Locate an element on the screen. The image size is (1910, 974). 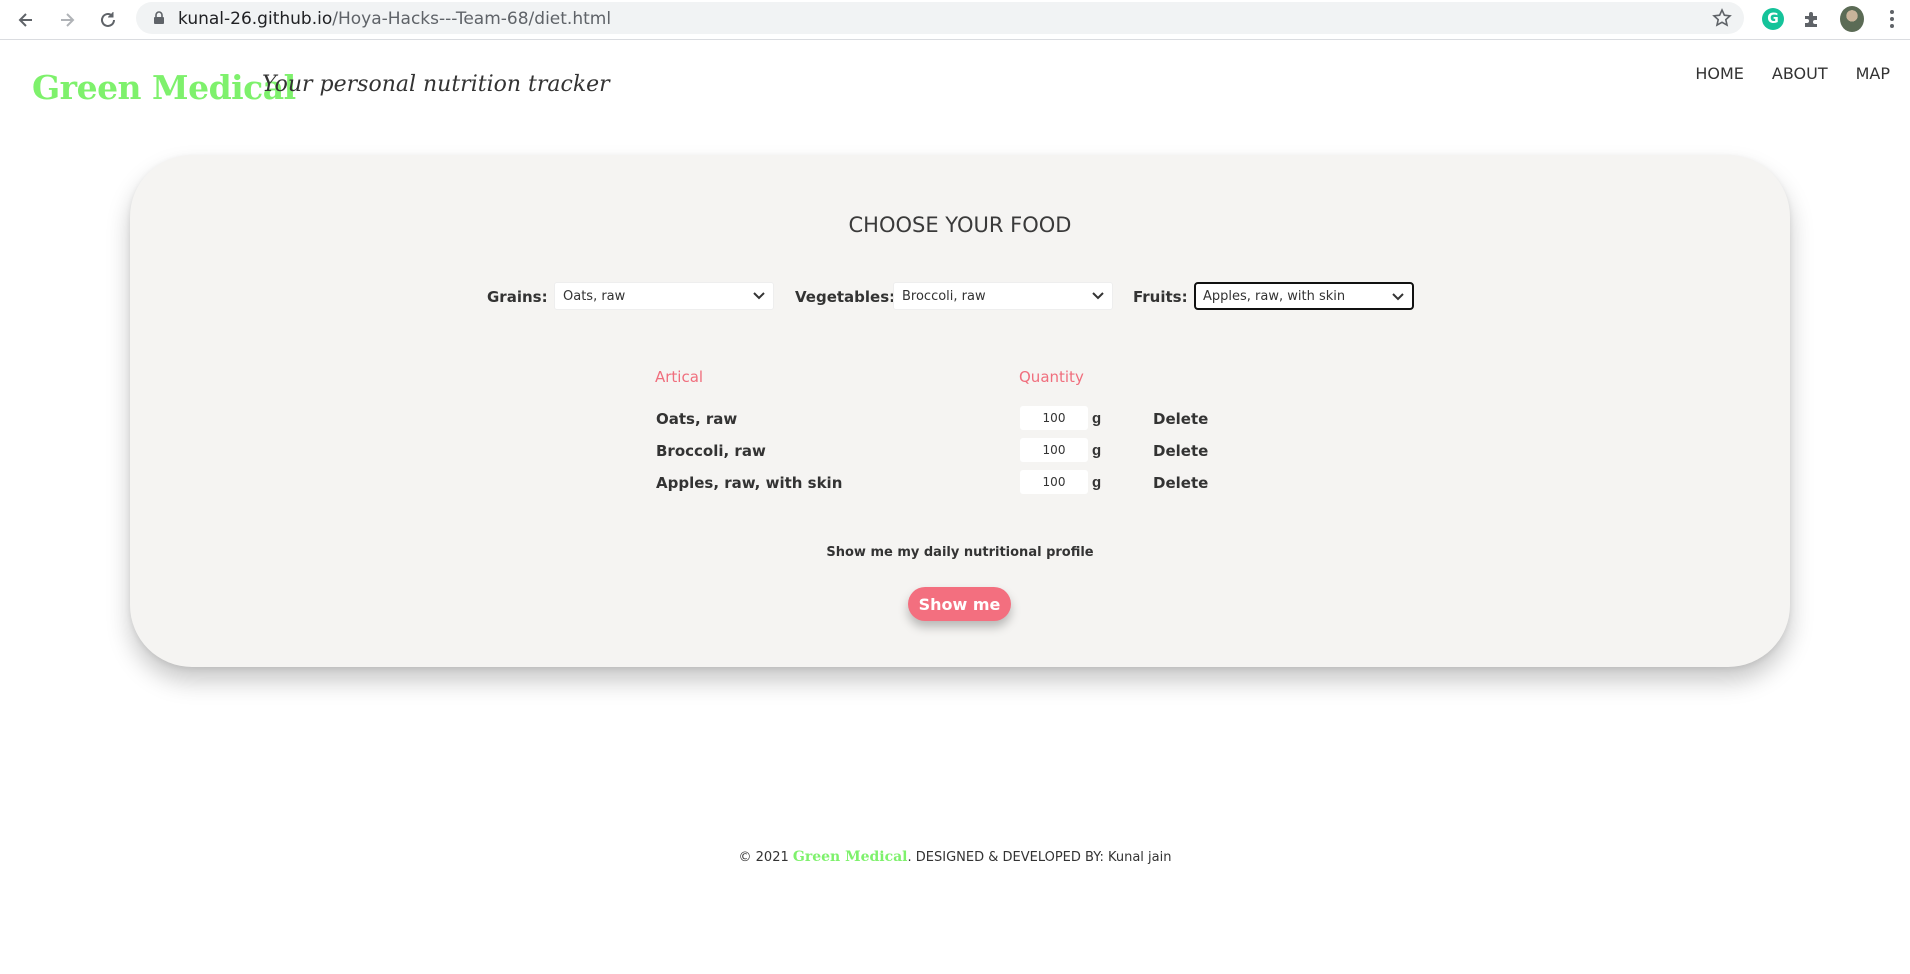
footer-copyright: © 2021 is located at coordinates (763, 857).